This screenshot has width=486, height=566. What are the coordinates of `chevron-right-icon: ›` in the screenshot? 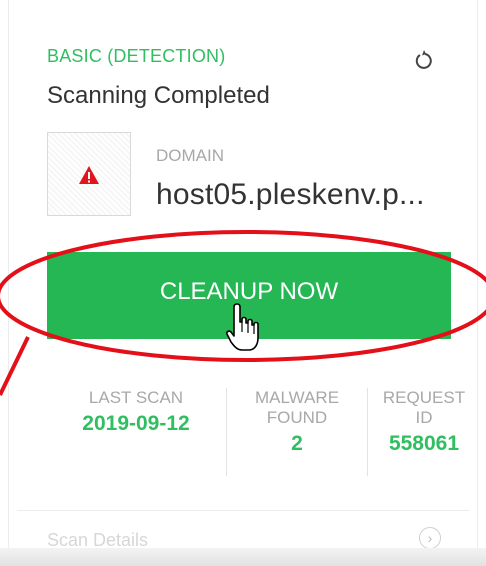 It's located at (430, 538).